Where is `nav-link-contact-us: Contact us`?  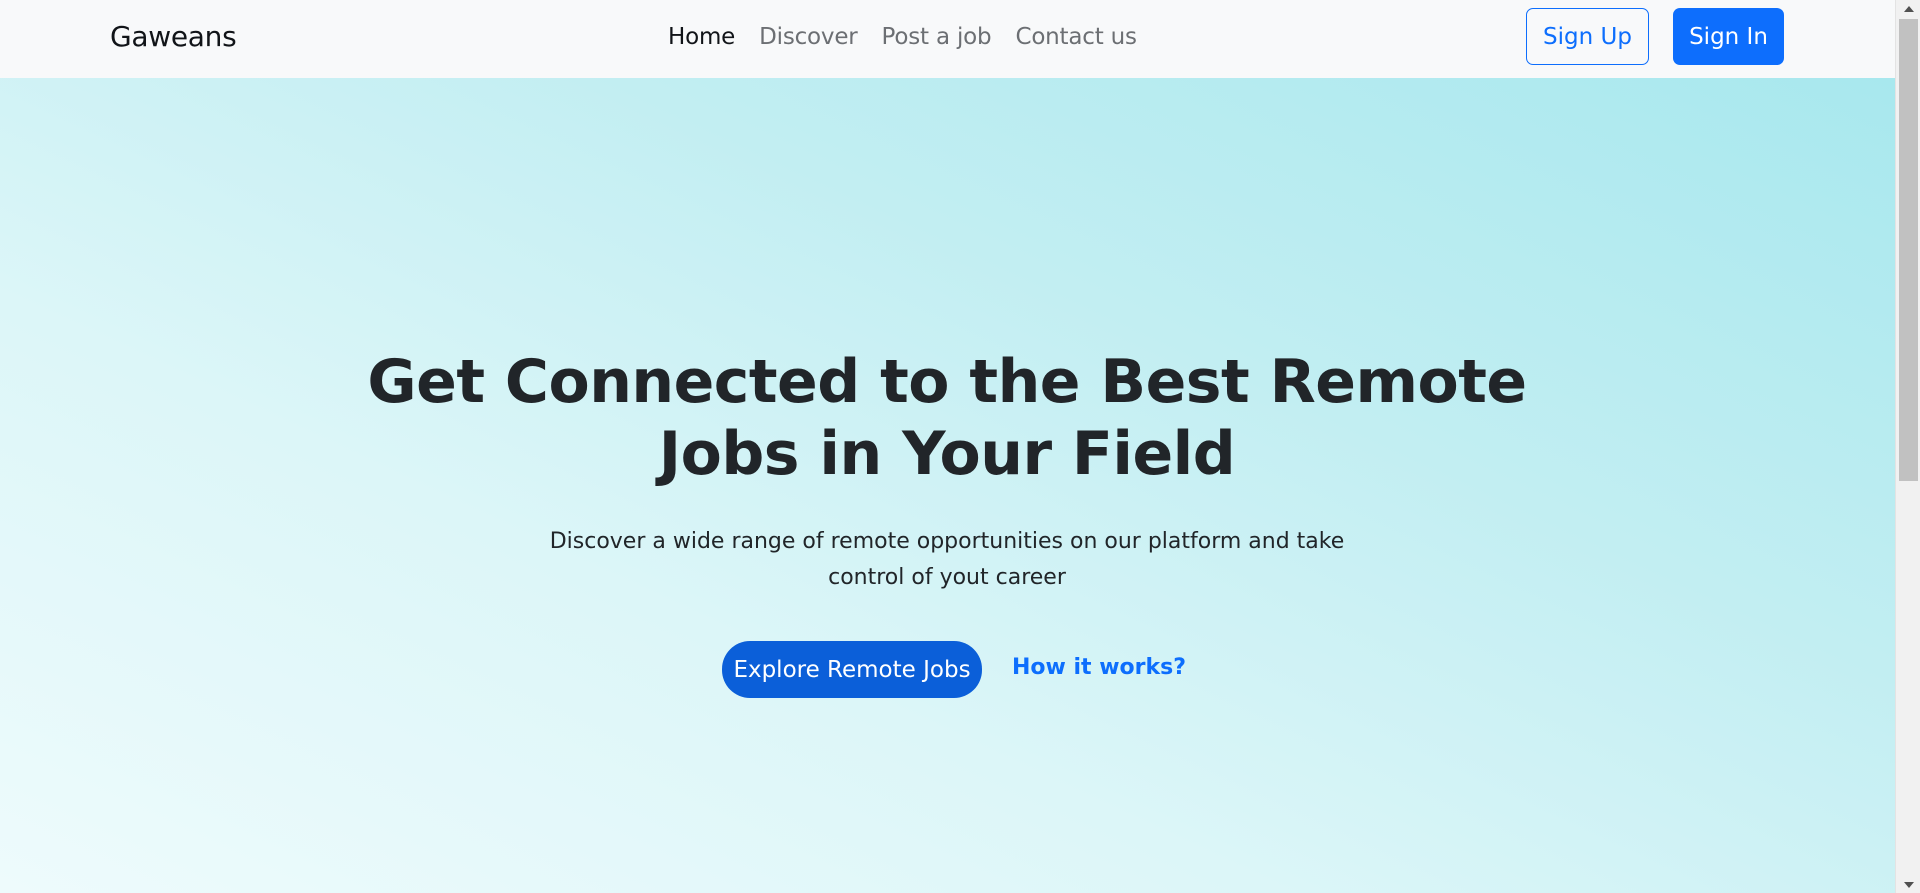 nav-link-contact-us: Contact us is located at coordinates (1076, 37).